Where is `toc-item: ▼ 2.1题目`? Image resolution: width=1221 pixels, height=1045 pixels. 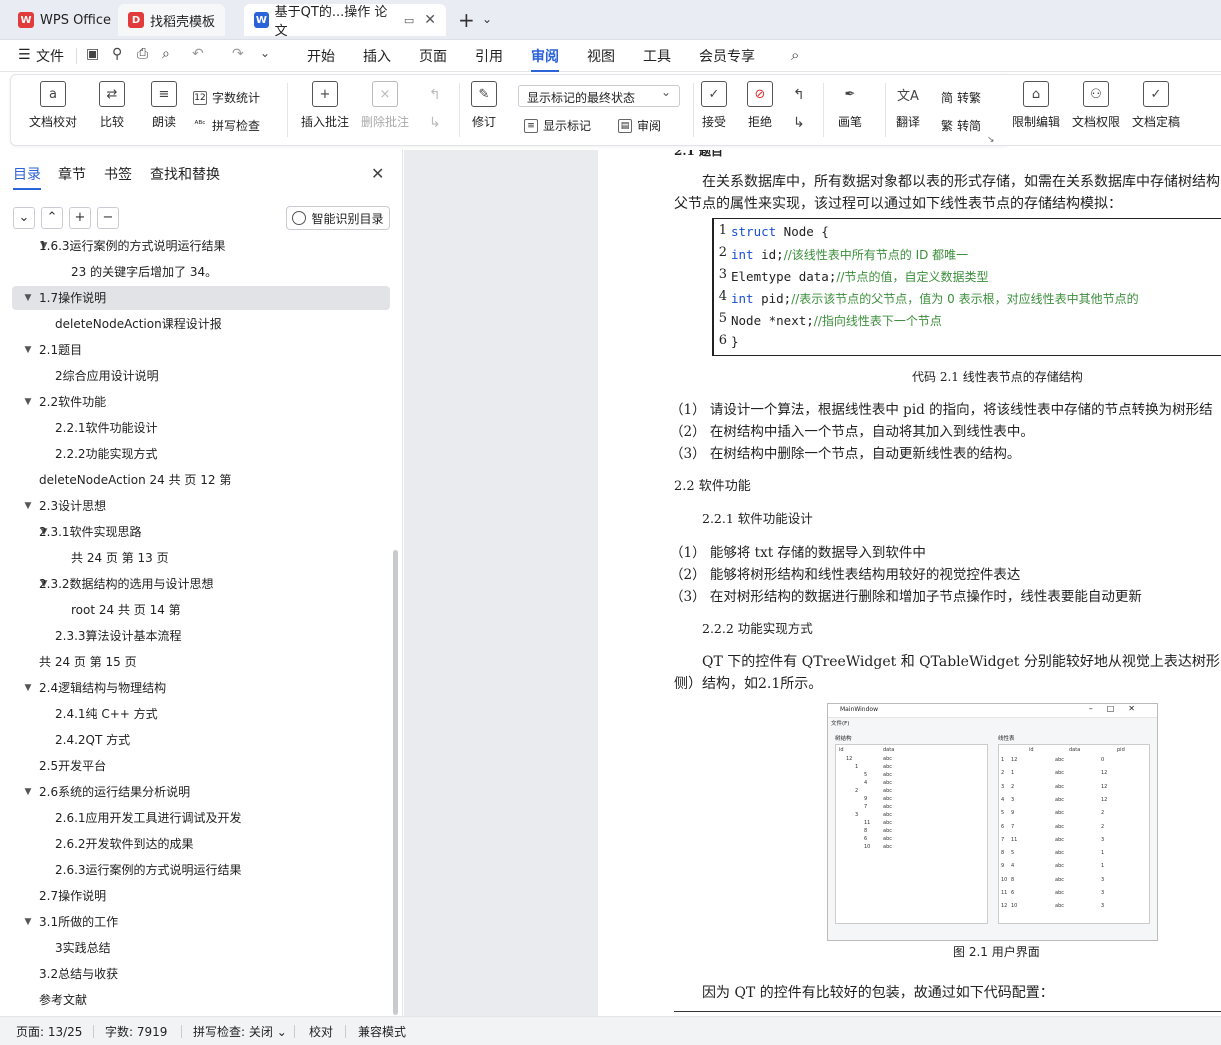 toc-item: ▼ 2.1题目 is located at coordinates (196, 350).